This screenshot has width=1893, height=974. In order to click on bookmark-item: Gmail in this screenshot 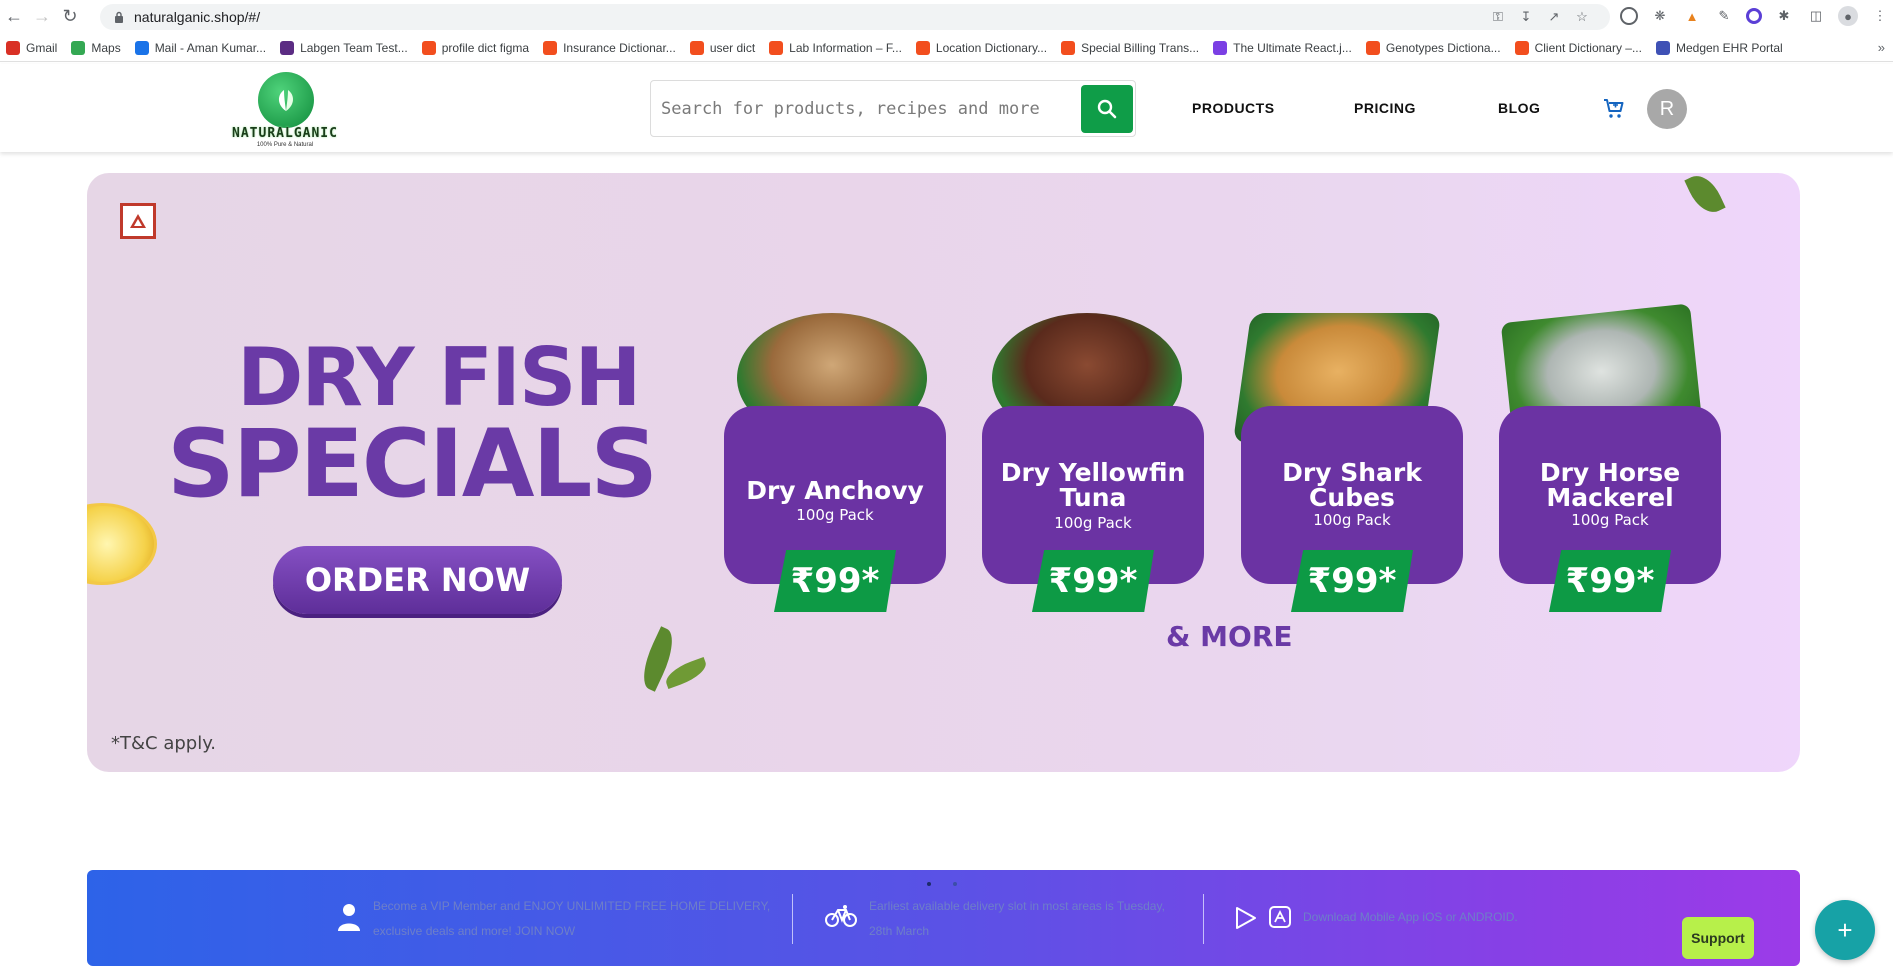, I will do `click(32, 47)`.